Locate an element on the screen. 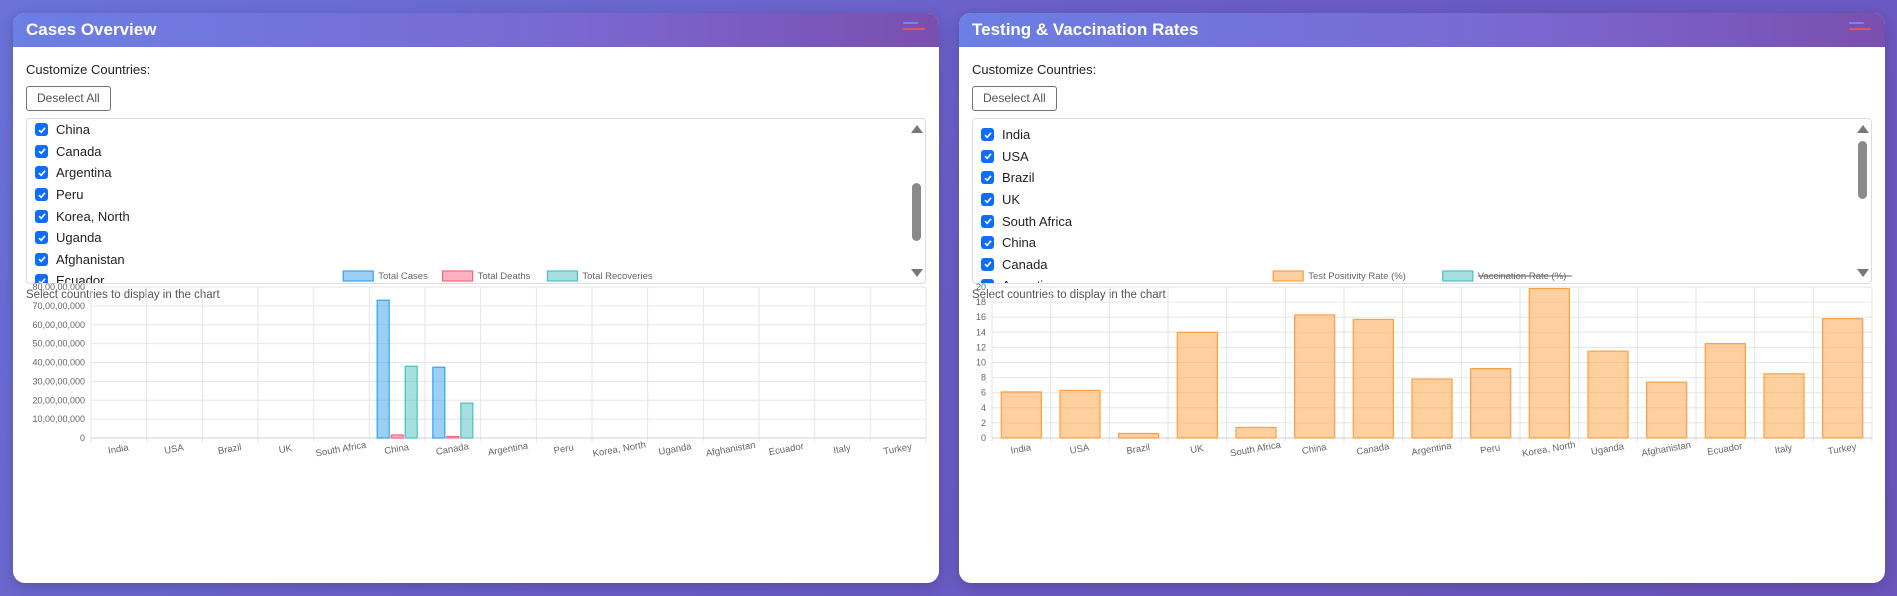 This screenshot has height=596, width=1897. y-tick-label: 40,00,00,000 is located at coordinates (58, 363).